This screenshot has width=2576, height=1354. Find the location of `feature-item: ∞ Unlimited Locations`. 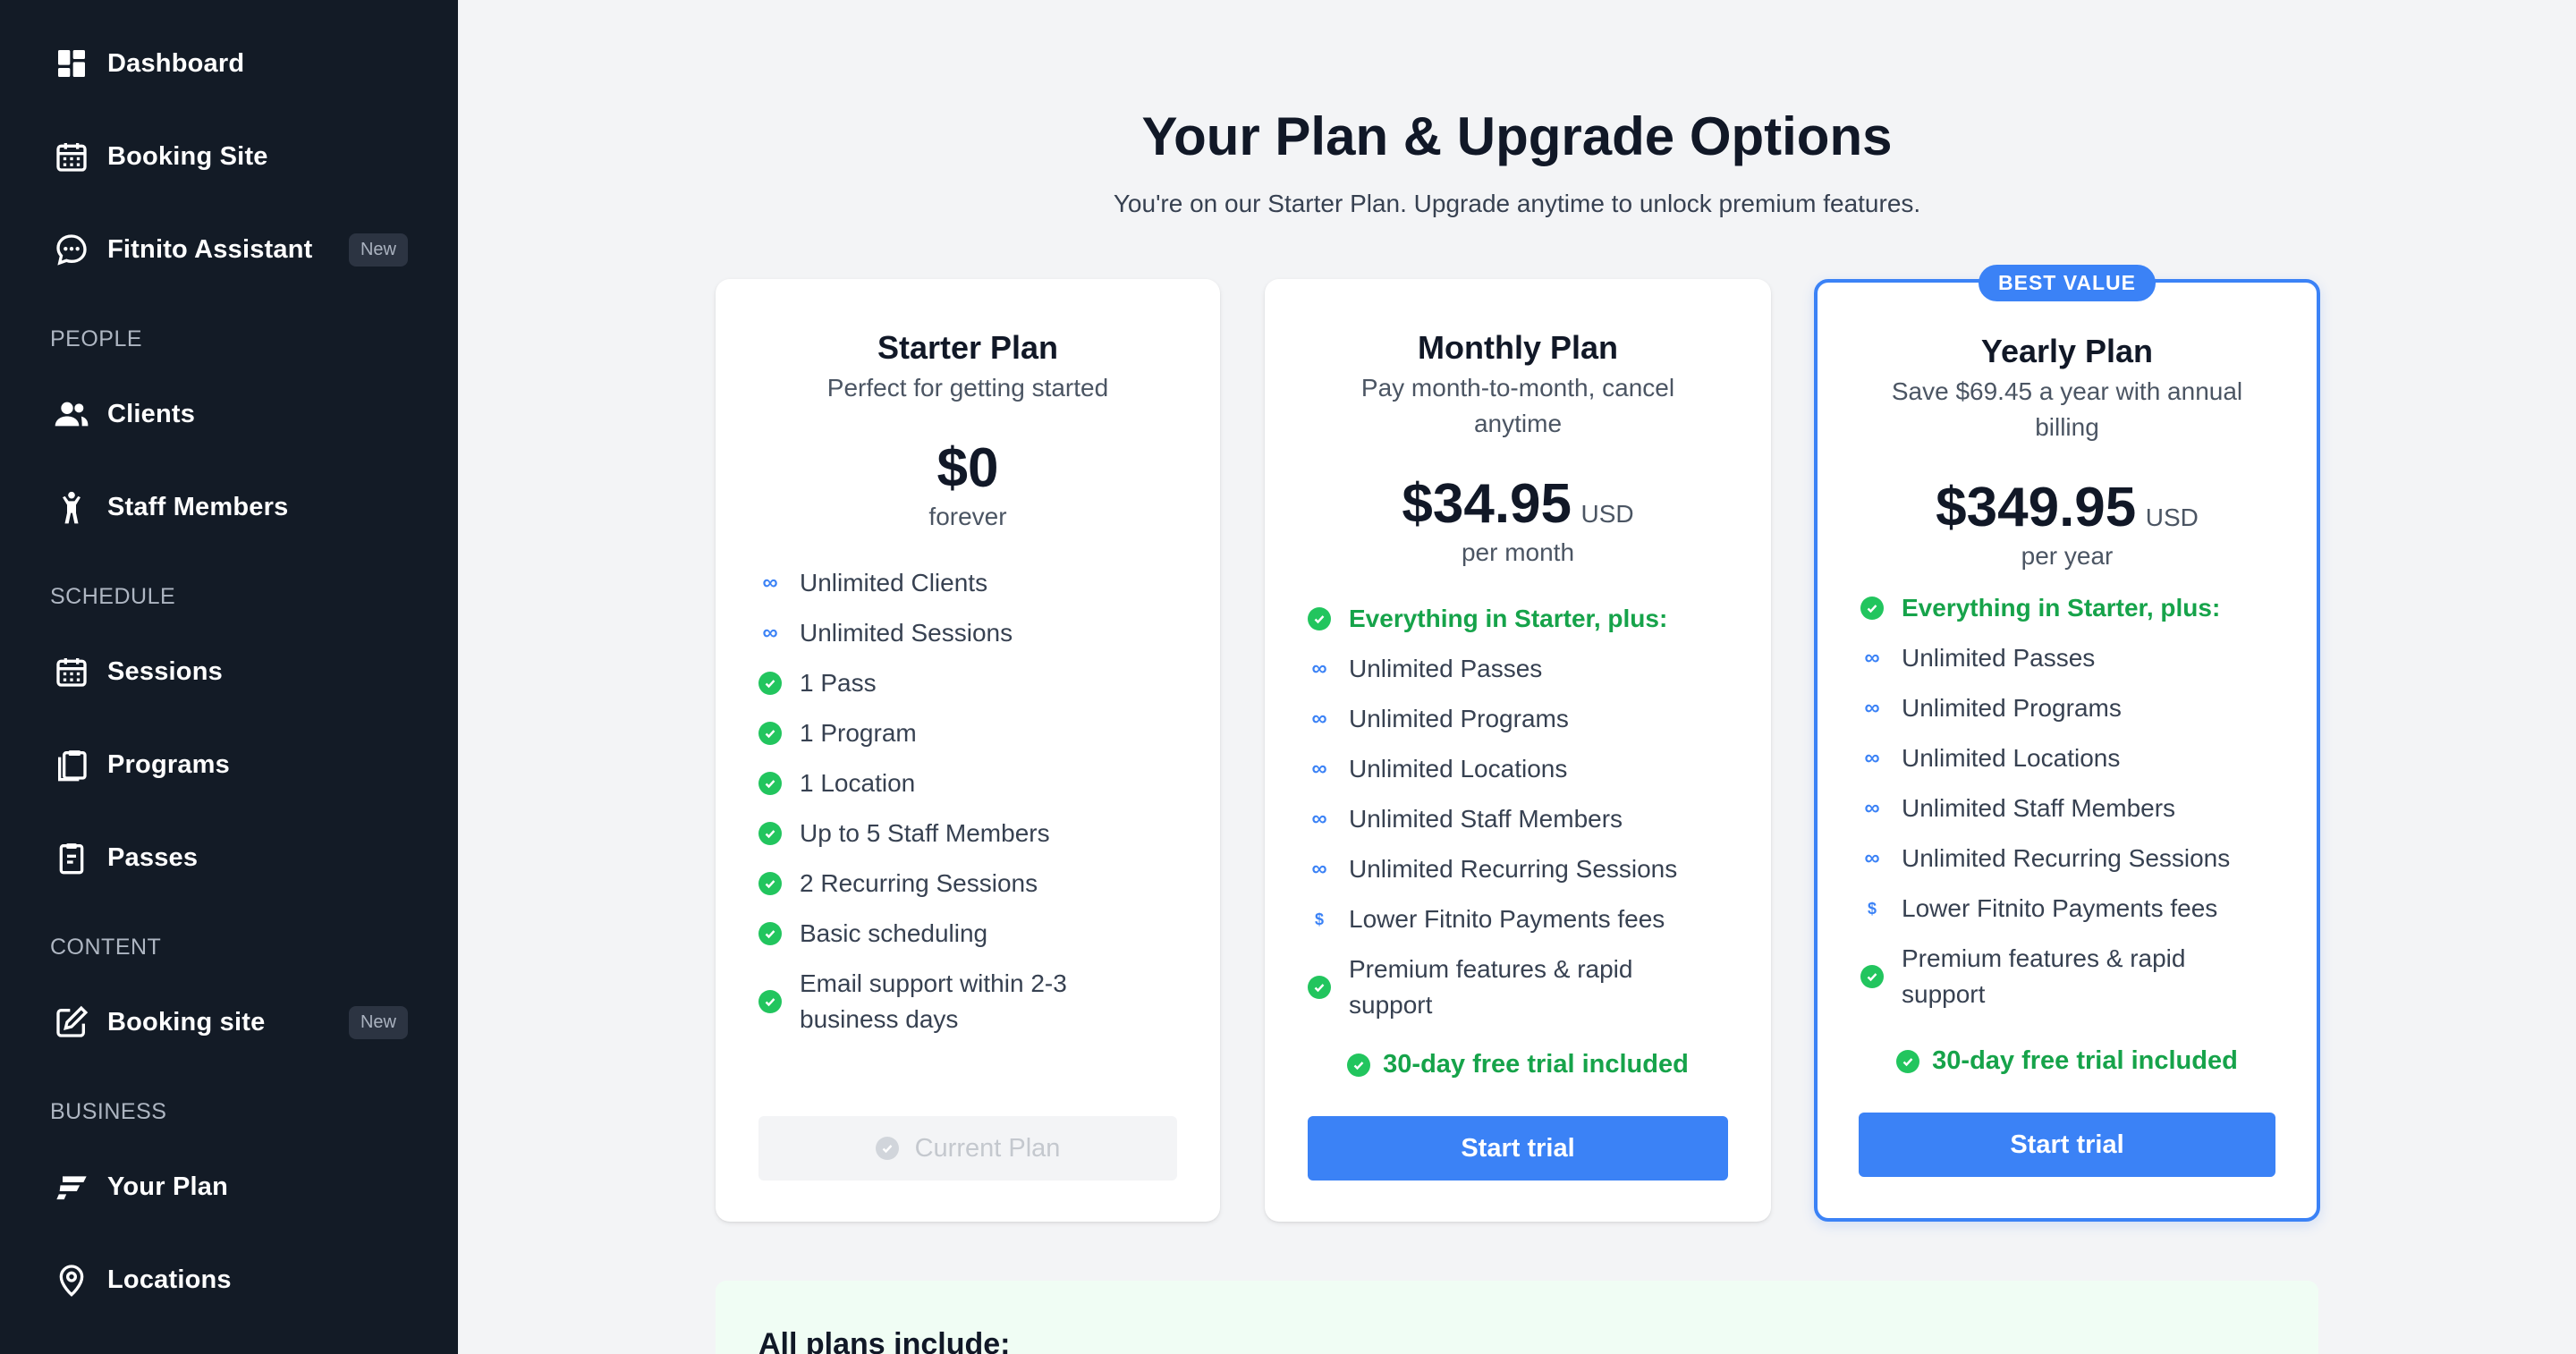

feature-item: ∞ Unlimited Locations is located at coordinates (2073, 758).